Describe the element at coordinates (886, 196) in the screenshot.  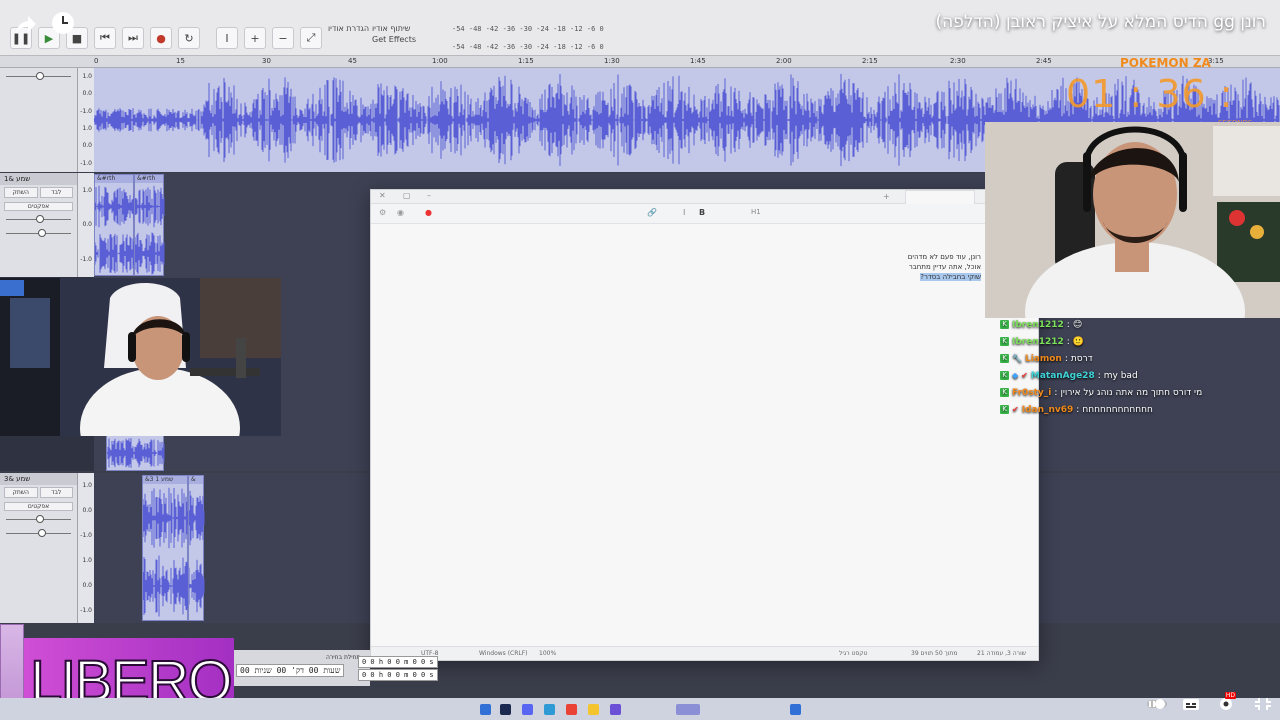
I see `new-tab-icon: +` at that location.